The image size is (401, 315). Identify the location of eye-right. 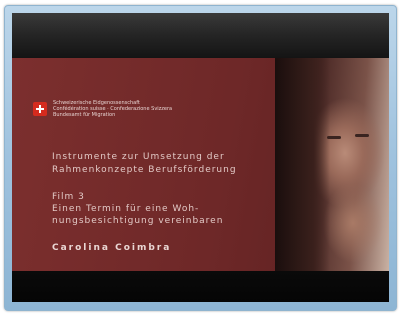
(362, 135).